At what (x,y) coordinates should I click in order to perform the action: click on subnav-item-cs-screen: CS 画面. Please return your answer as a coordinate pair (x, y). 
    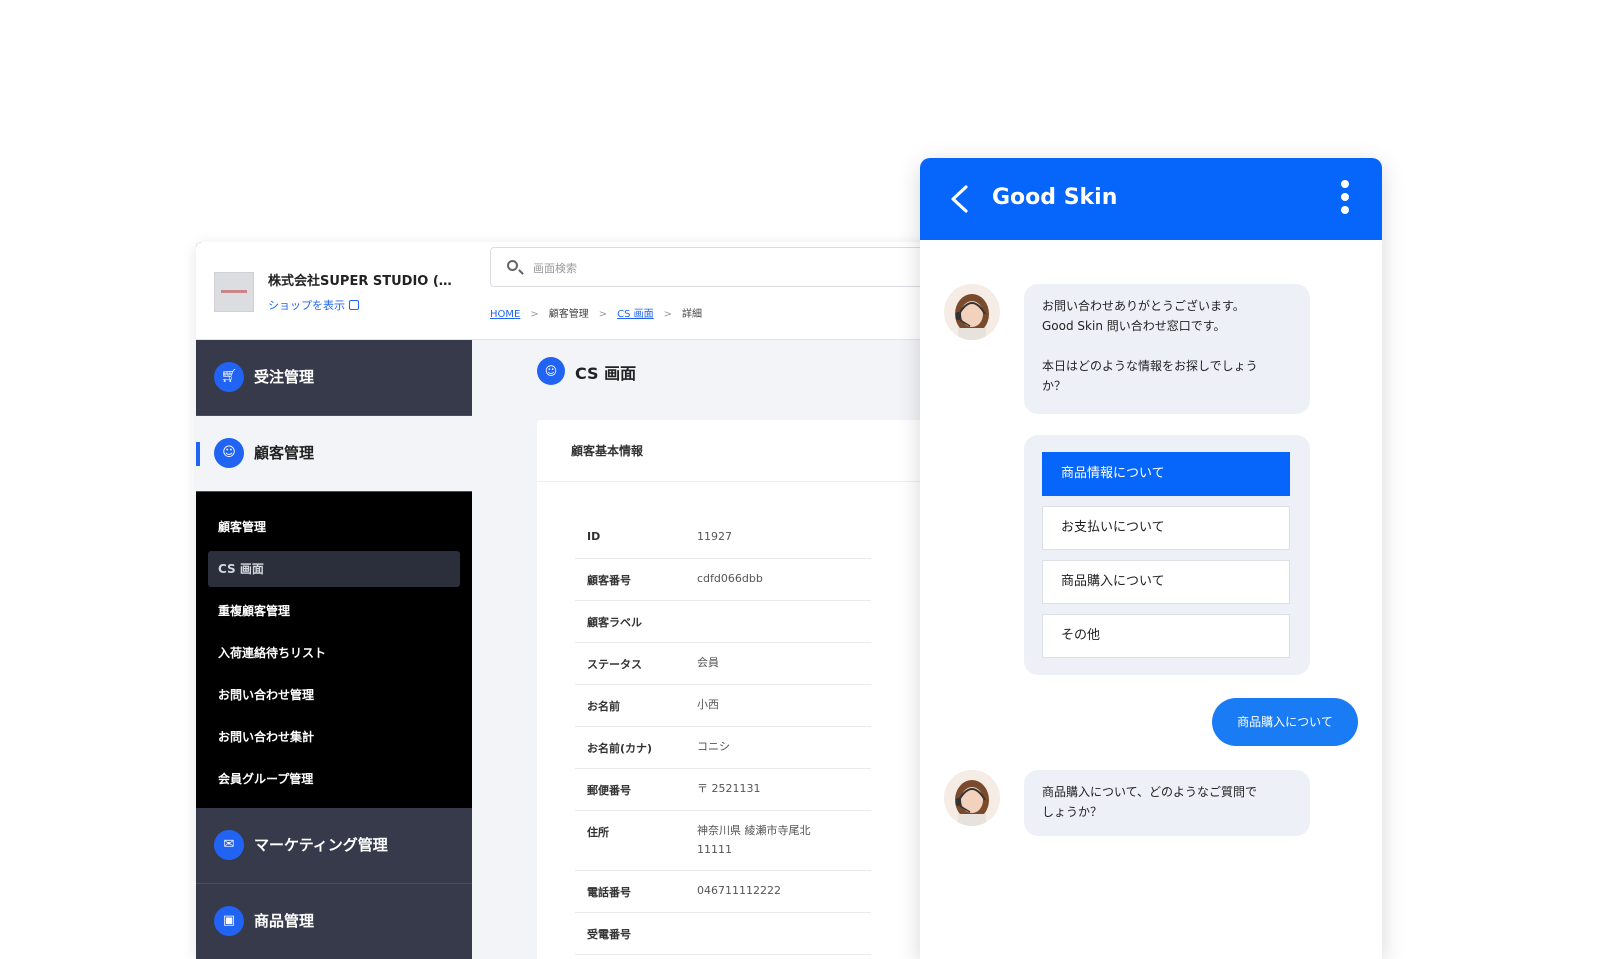
    Looking at the image, I should click on (334, 569).